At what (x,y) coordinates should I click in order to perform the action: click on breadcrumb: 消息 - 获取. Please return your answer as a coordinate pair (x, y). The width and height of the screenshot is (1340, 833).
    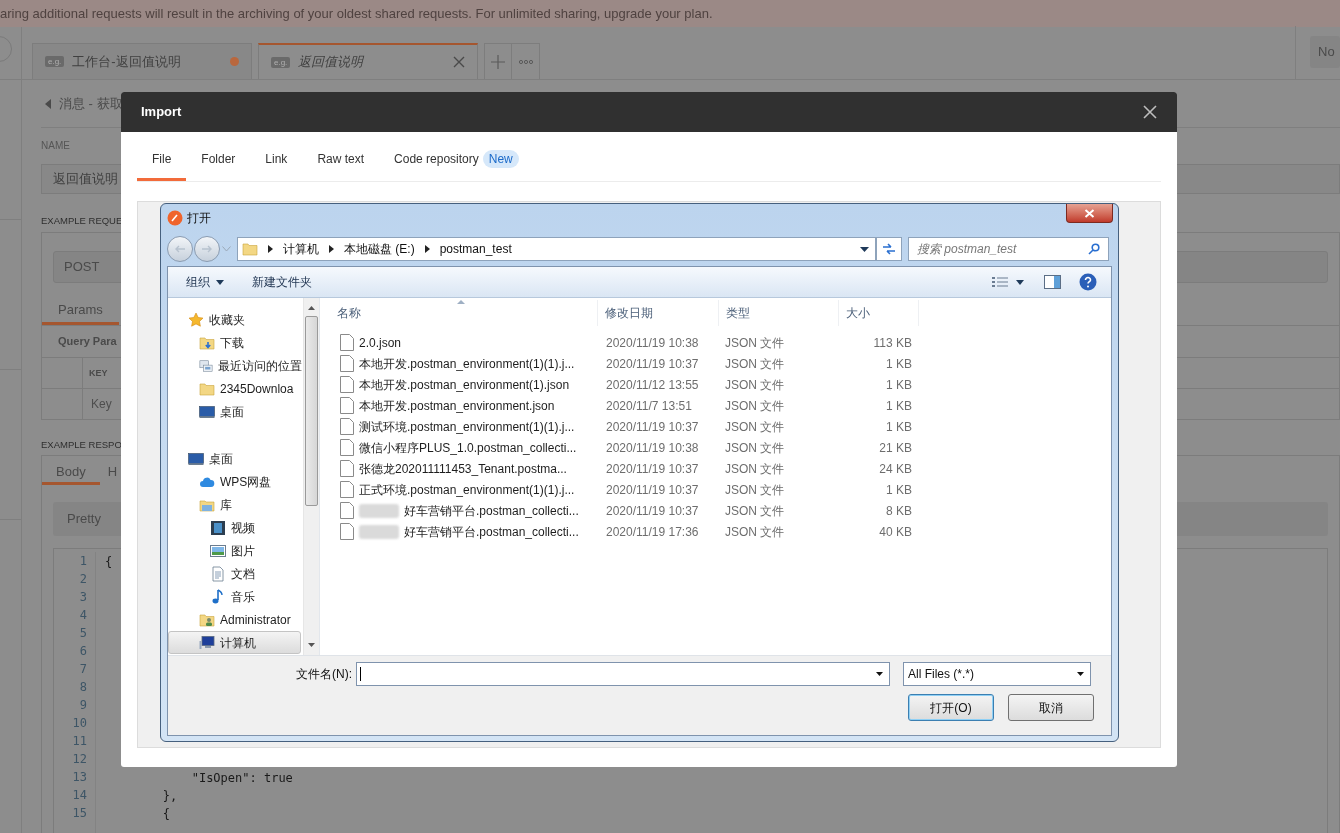
    Looking at the image, I should click on (91, 103).